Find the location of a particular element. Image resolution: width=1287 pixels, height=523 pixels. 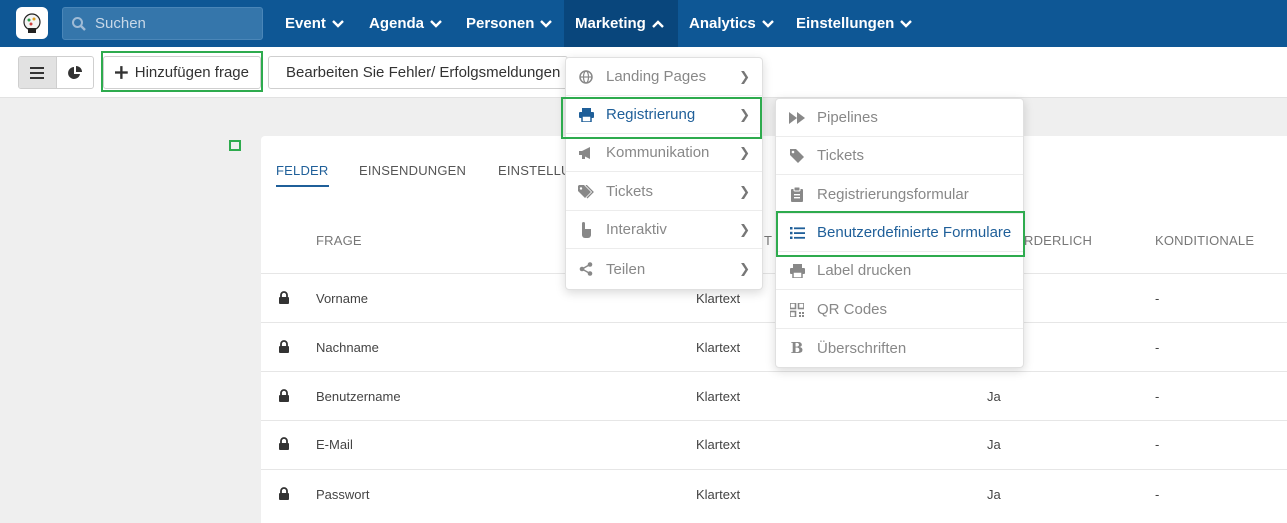

table-row: Passwort Klartext Ja - is located at coordinates (774, 493).